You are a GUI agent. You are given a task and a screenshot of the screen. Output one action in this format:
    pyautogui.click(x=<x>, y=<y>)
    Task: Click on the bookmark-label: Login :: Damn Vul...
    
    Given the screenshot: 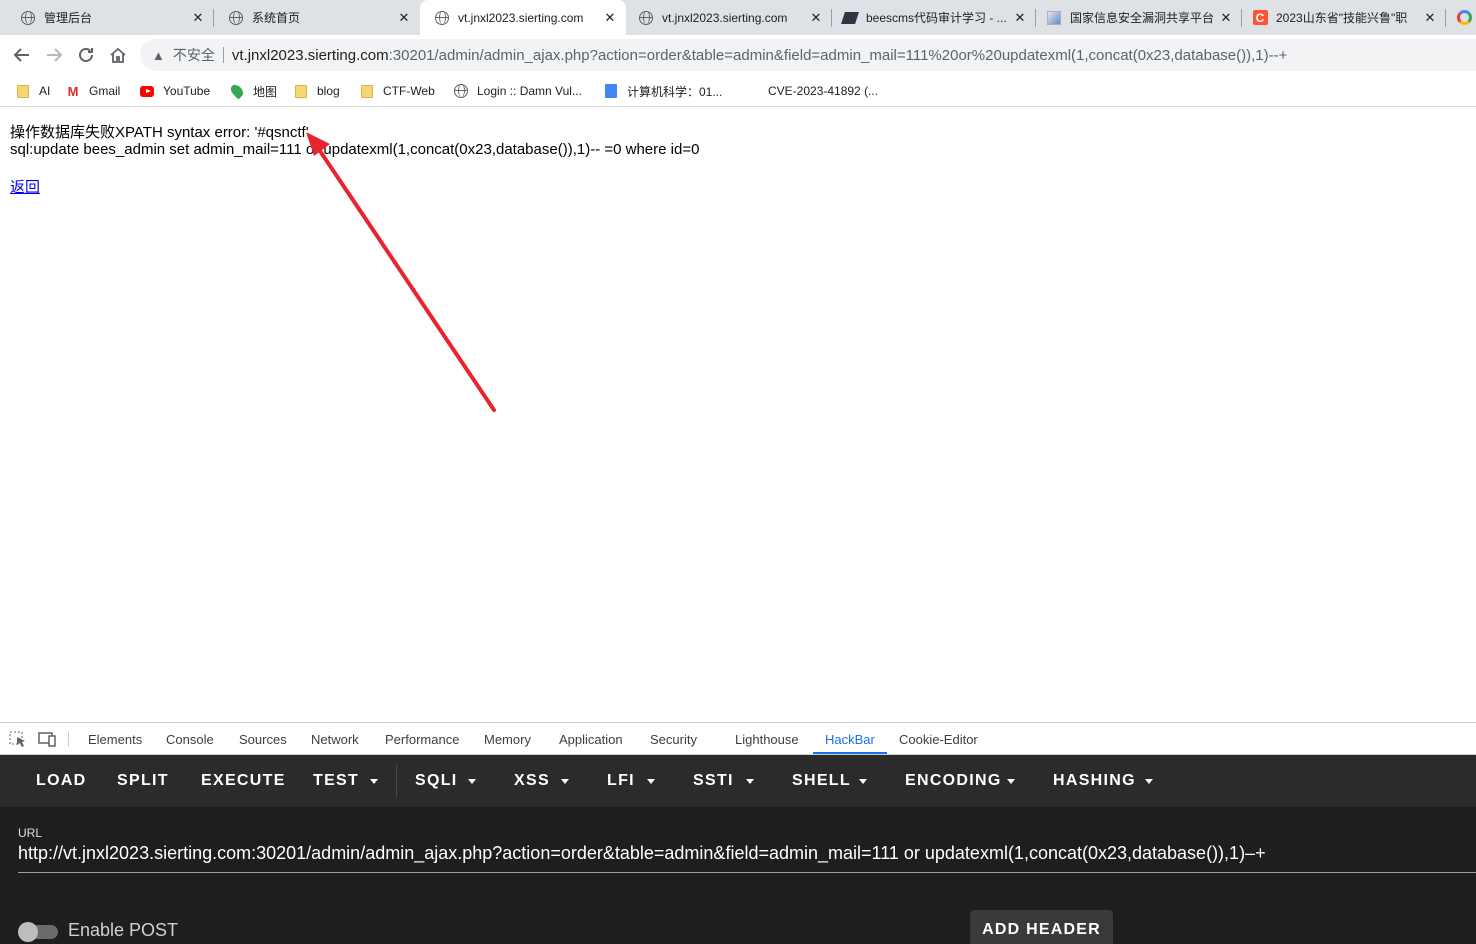 What is the action you would take?
    pyautogui.click(x=529, y=91)
    